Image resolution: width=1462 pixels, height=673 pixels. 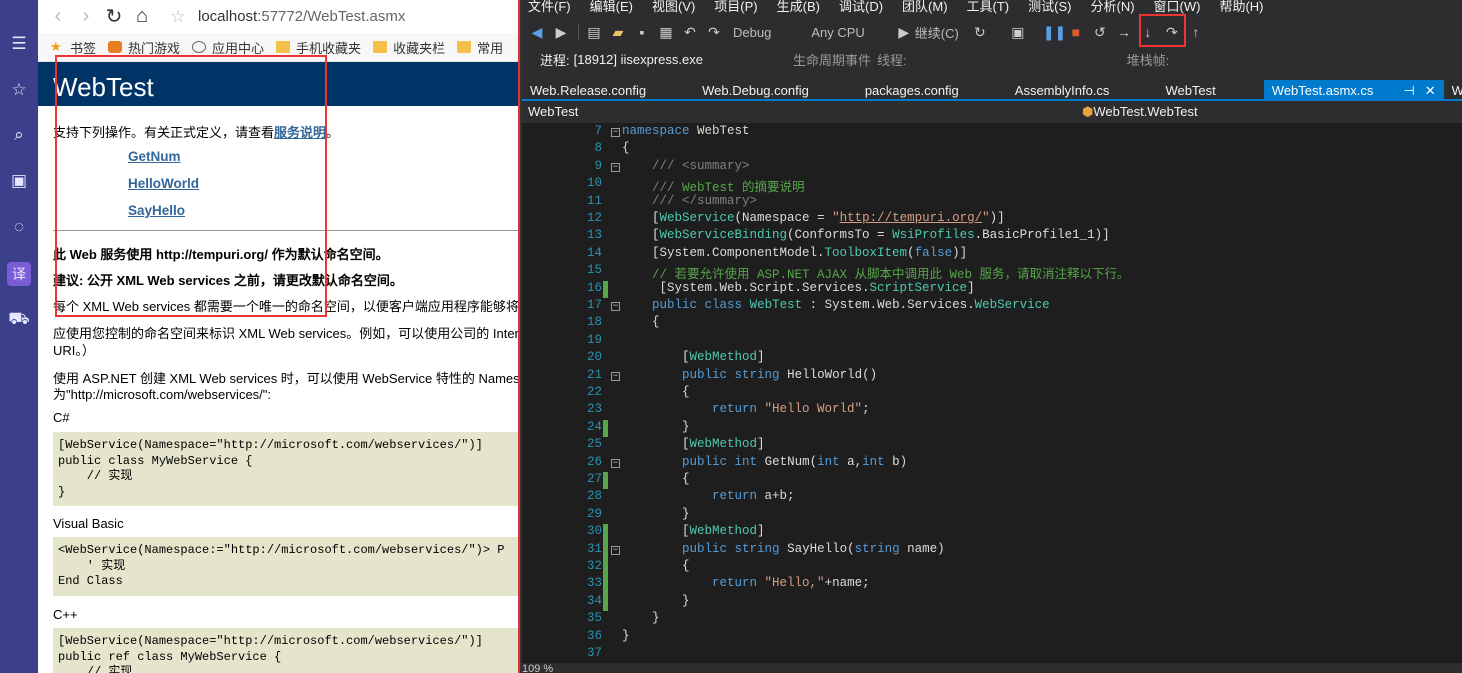 I want to click on save-all-icon: ▦, so click(x=666, y=32).